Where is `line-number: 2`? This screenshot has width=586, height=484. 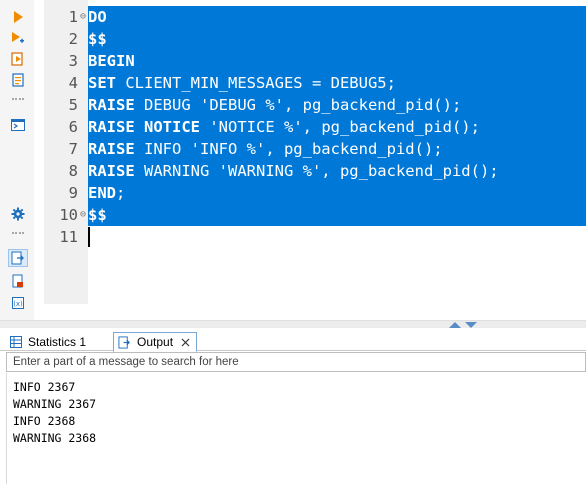 line-number: 2 is located at coordinates (73, 39).